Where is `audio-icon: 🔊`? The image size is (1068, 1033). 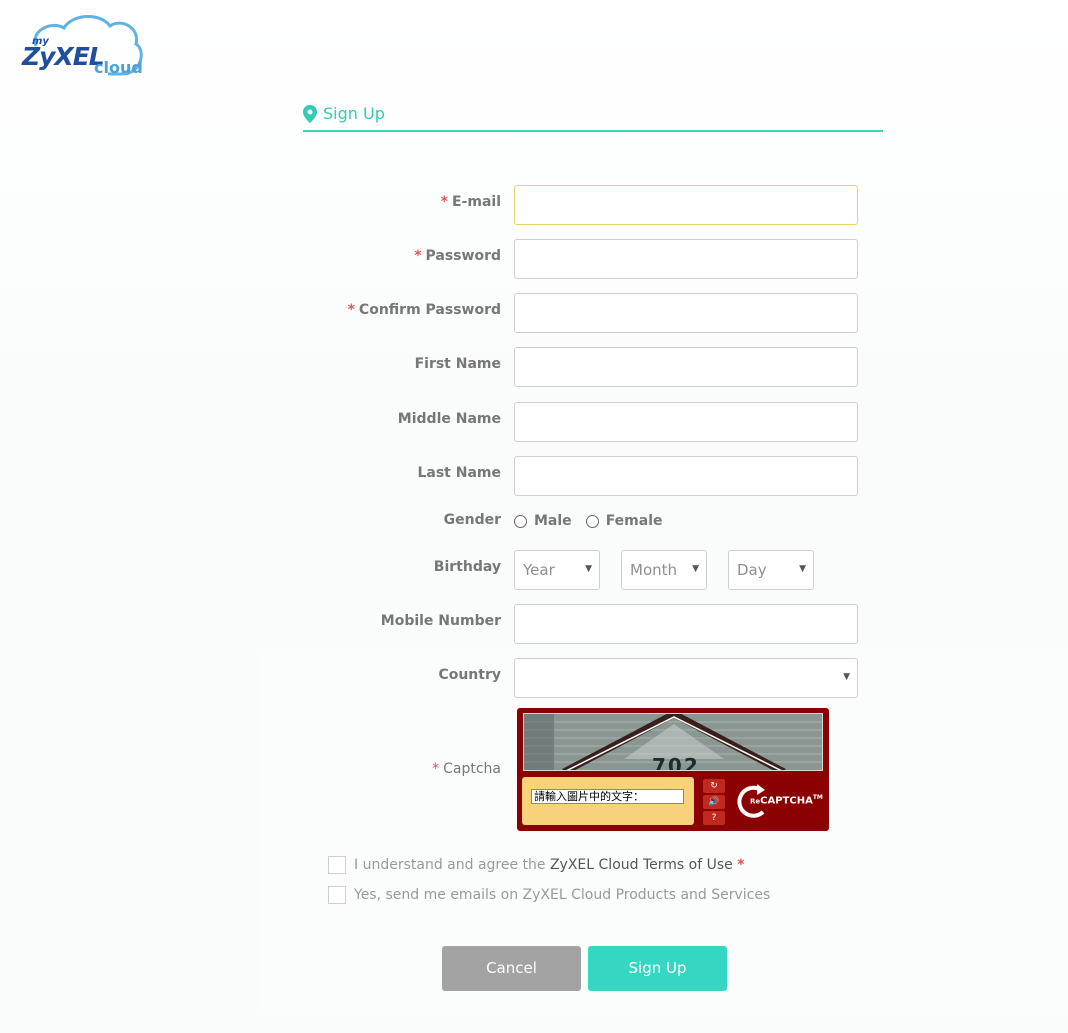 audio-icon: 🔊 is located at coordinates (714, 802).